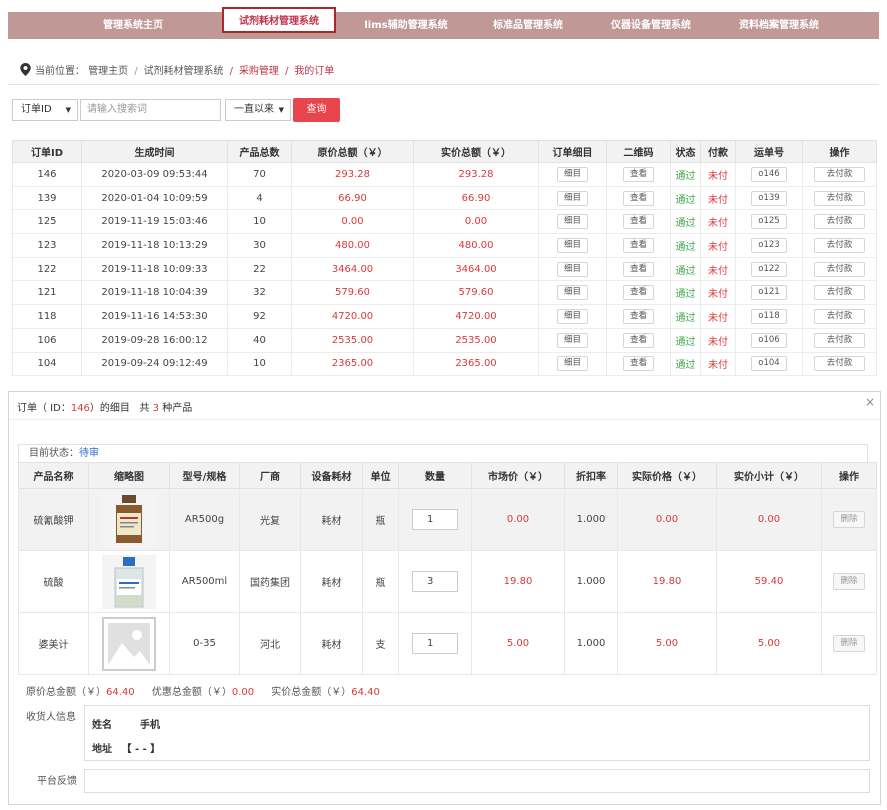 This screenshot has height=810, width=887. Describe the element at coordinates (352, 222) in the screenshot. I see `order-orig-total: 0.00` at that location.